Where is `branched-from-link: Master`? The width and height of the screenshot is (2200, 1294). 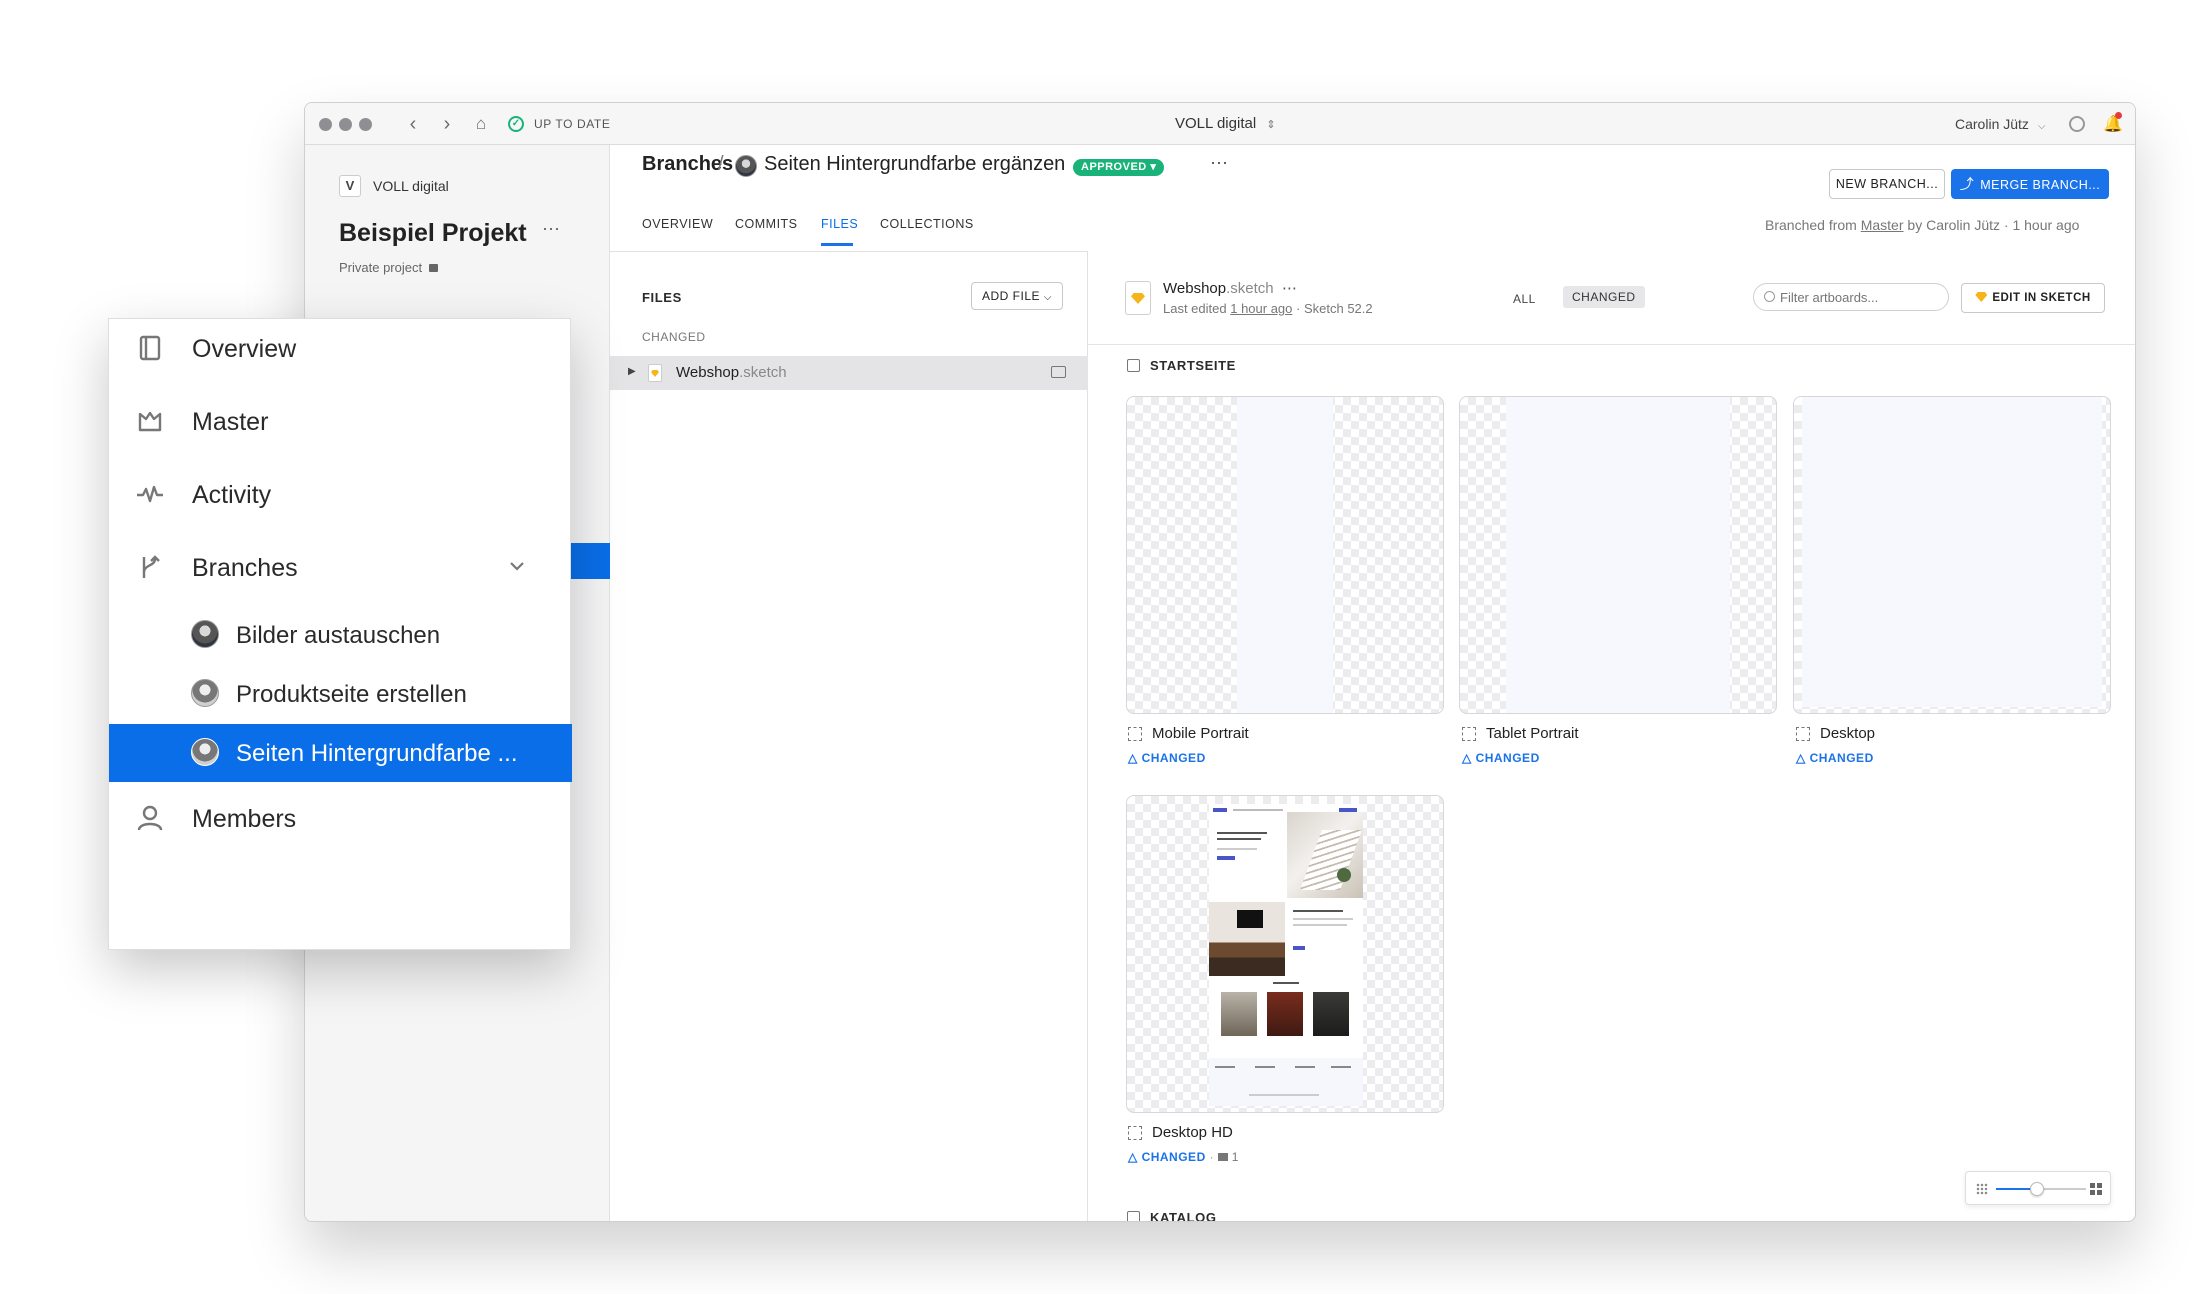
branched-from-link: Master is located at coordinates (1882, 225).